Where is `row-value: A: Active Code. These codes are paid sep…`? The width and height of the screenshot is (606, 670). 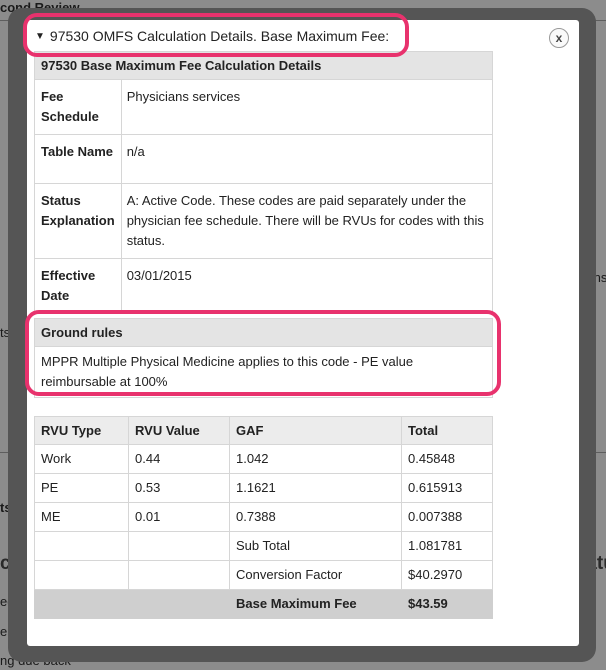 row-value: A: Active Code. These codes are paid sep… is located at coordinates (307, 221).